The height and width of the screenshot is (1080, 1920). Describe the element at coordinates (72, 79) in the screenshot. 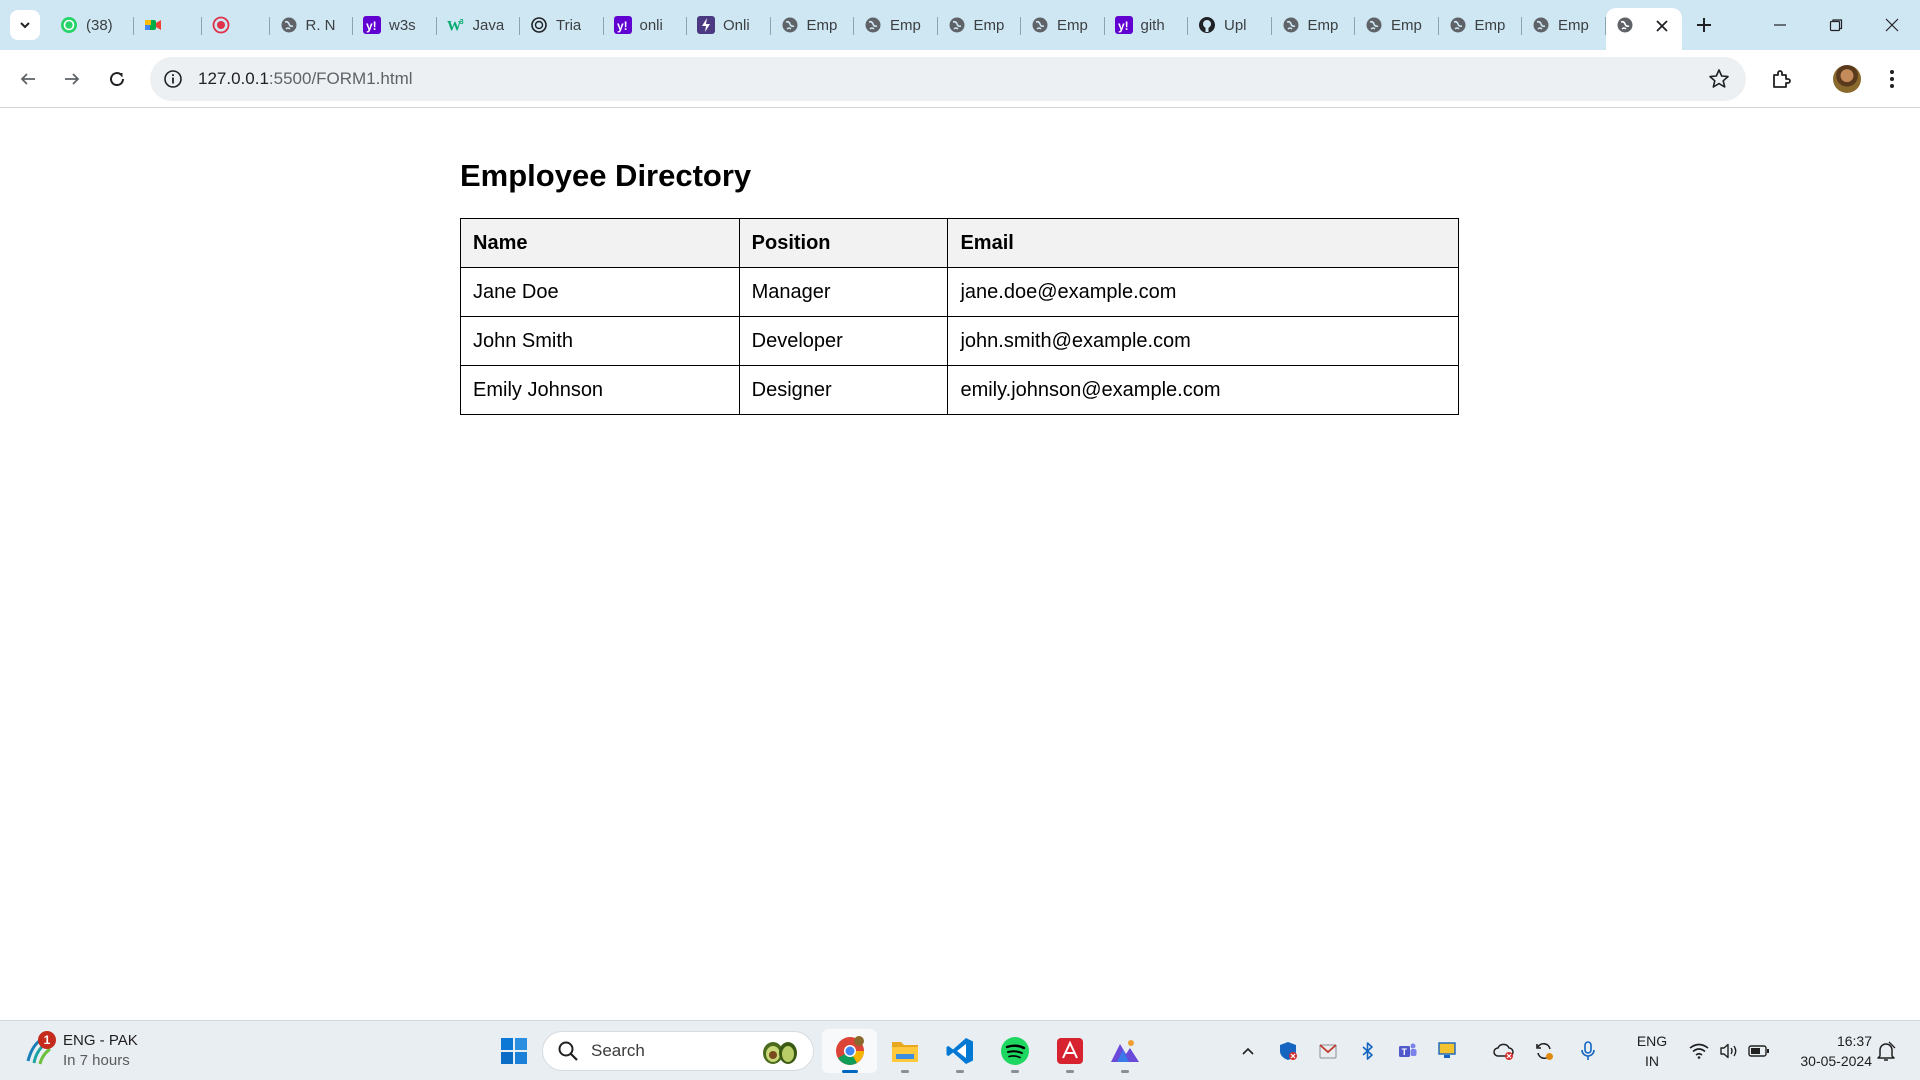

I see `forward-button` at that location.